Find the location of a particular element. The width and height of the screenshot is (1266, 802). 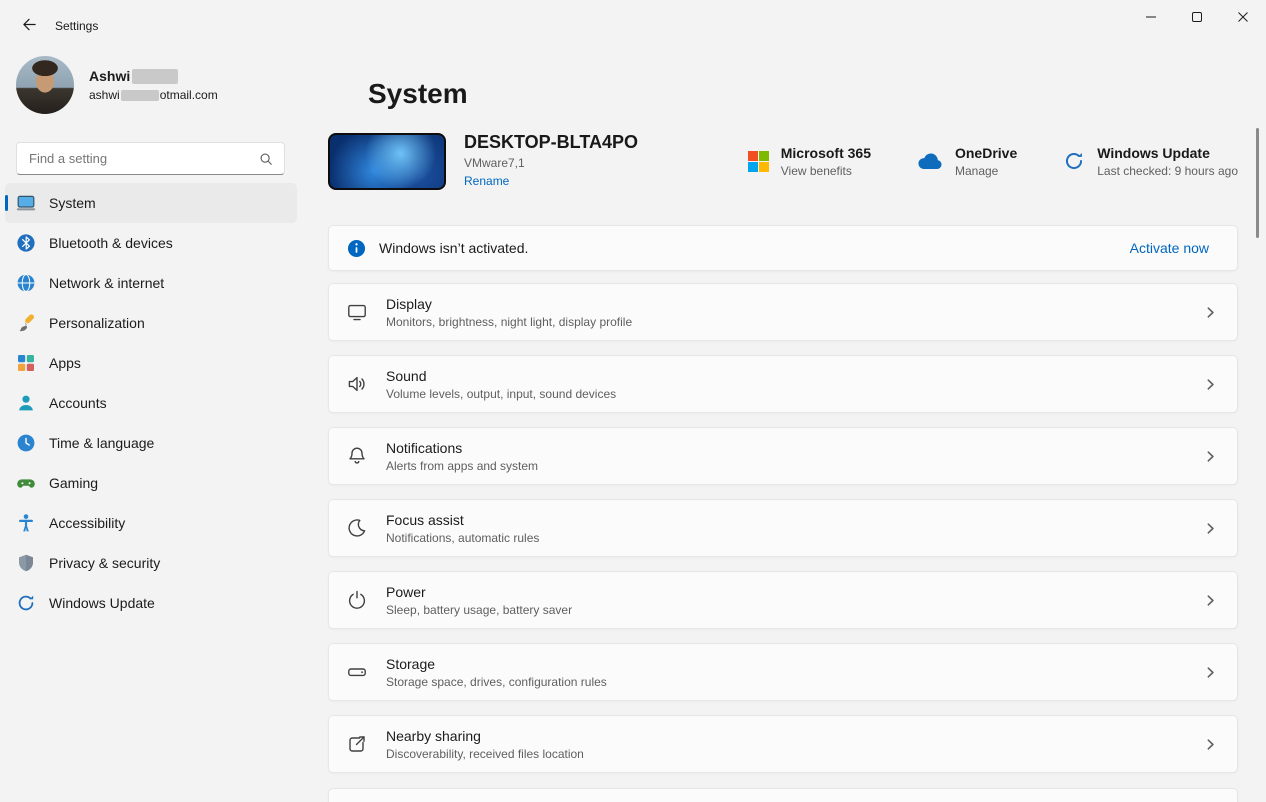

sidebar-item-label: Bluetooth & devices is located at coordinates (111, 243).